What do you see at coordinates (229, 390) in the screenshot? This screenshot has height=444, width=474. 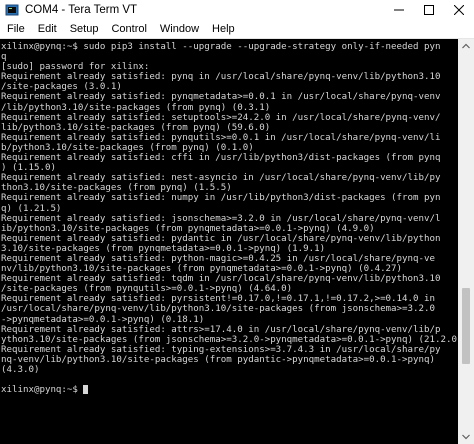 I see `terminal-line: xilinx@pynq:~$` at bounding box center [229, 390].